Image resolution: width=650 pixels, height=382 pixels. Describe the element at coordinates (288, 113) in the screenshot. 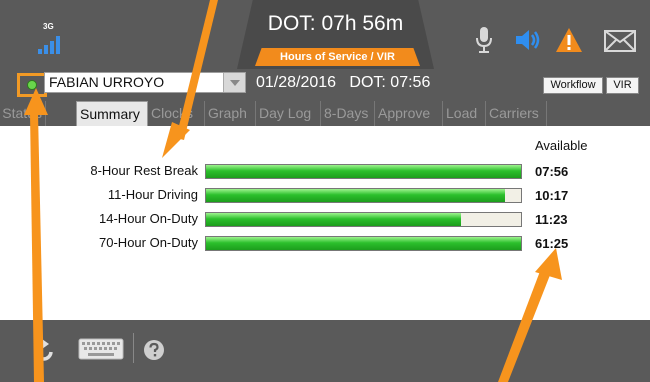

I see `tab-day-log: Day Log` at that location.